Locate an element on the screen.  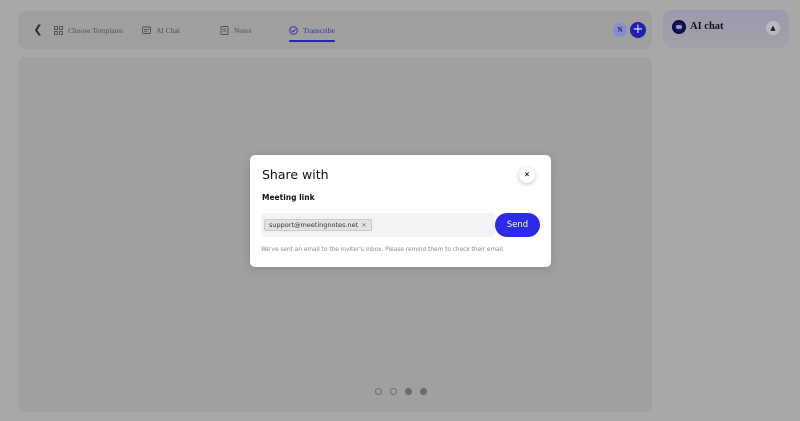
back-chevron-icon: ❮ is located at coordinates (38, 30).